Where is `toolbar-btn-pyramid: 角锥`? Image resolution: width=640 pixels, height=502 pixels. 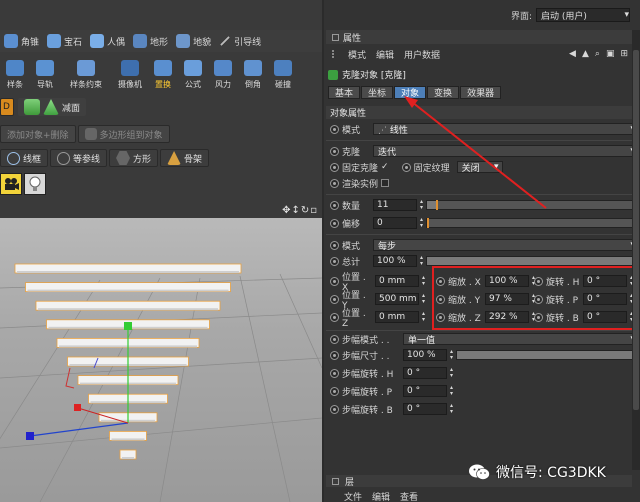 toolbar-btn-pyramid: 角锥 is located at coordinates (21, 41).